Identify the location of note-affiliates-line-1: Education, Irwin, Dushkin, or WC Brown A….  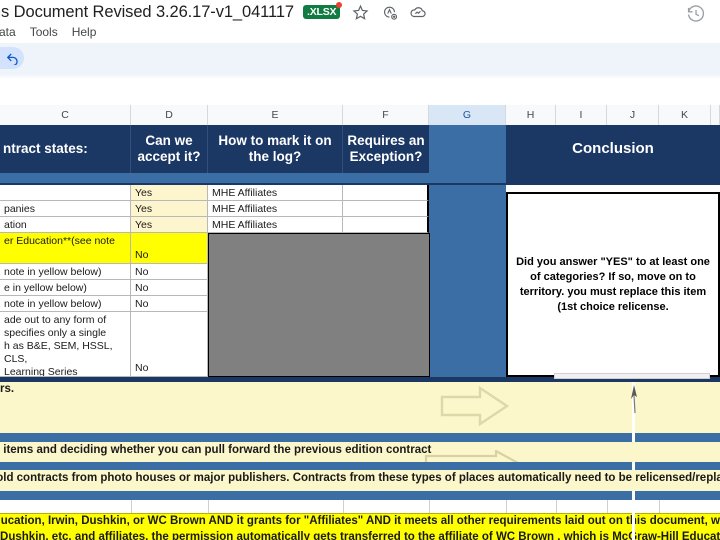
(360, 521).